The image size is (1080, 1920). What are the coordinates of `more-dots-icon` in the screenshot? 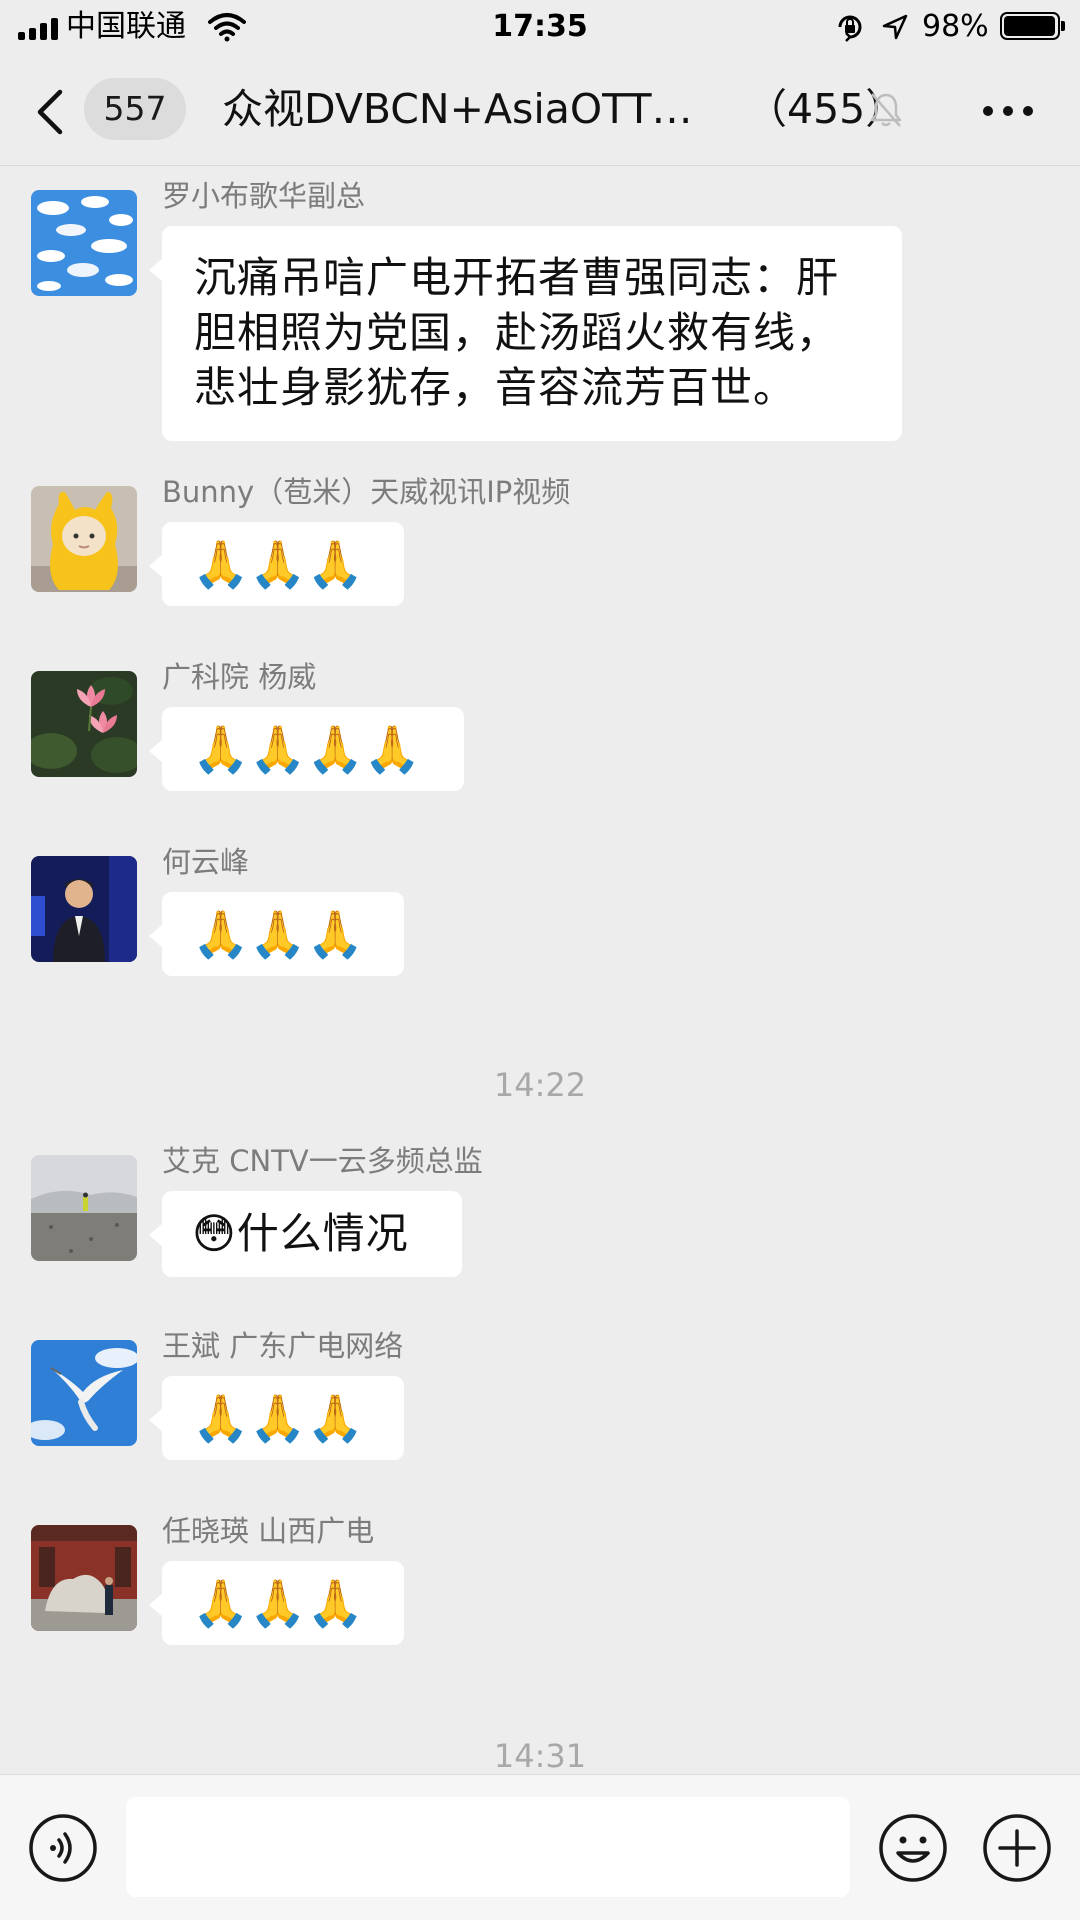 It's located at (1008, 111).